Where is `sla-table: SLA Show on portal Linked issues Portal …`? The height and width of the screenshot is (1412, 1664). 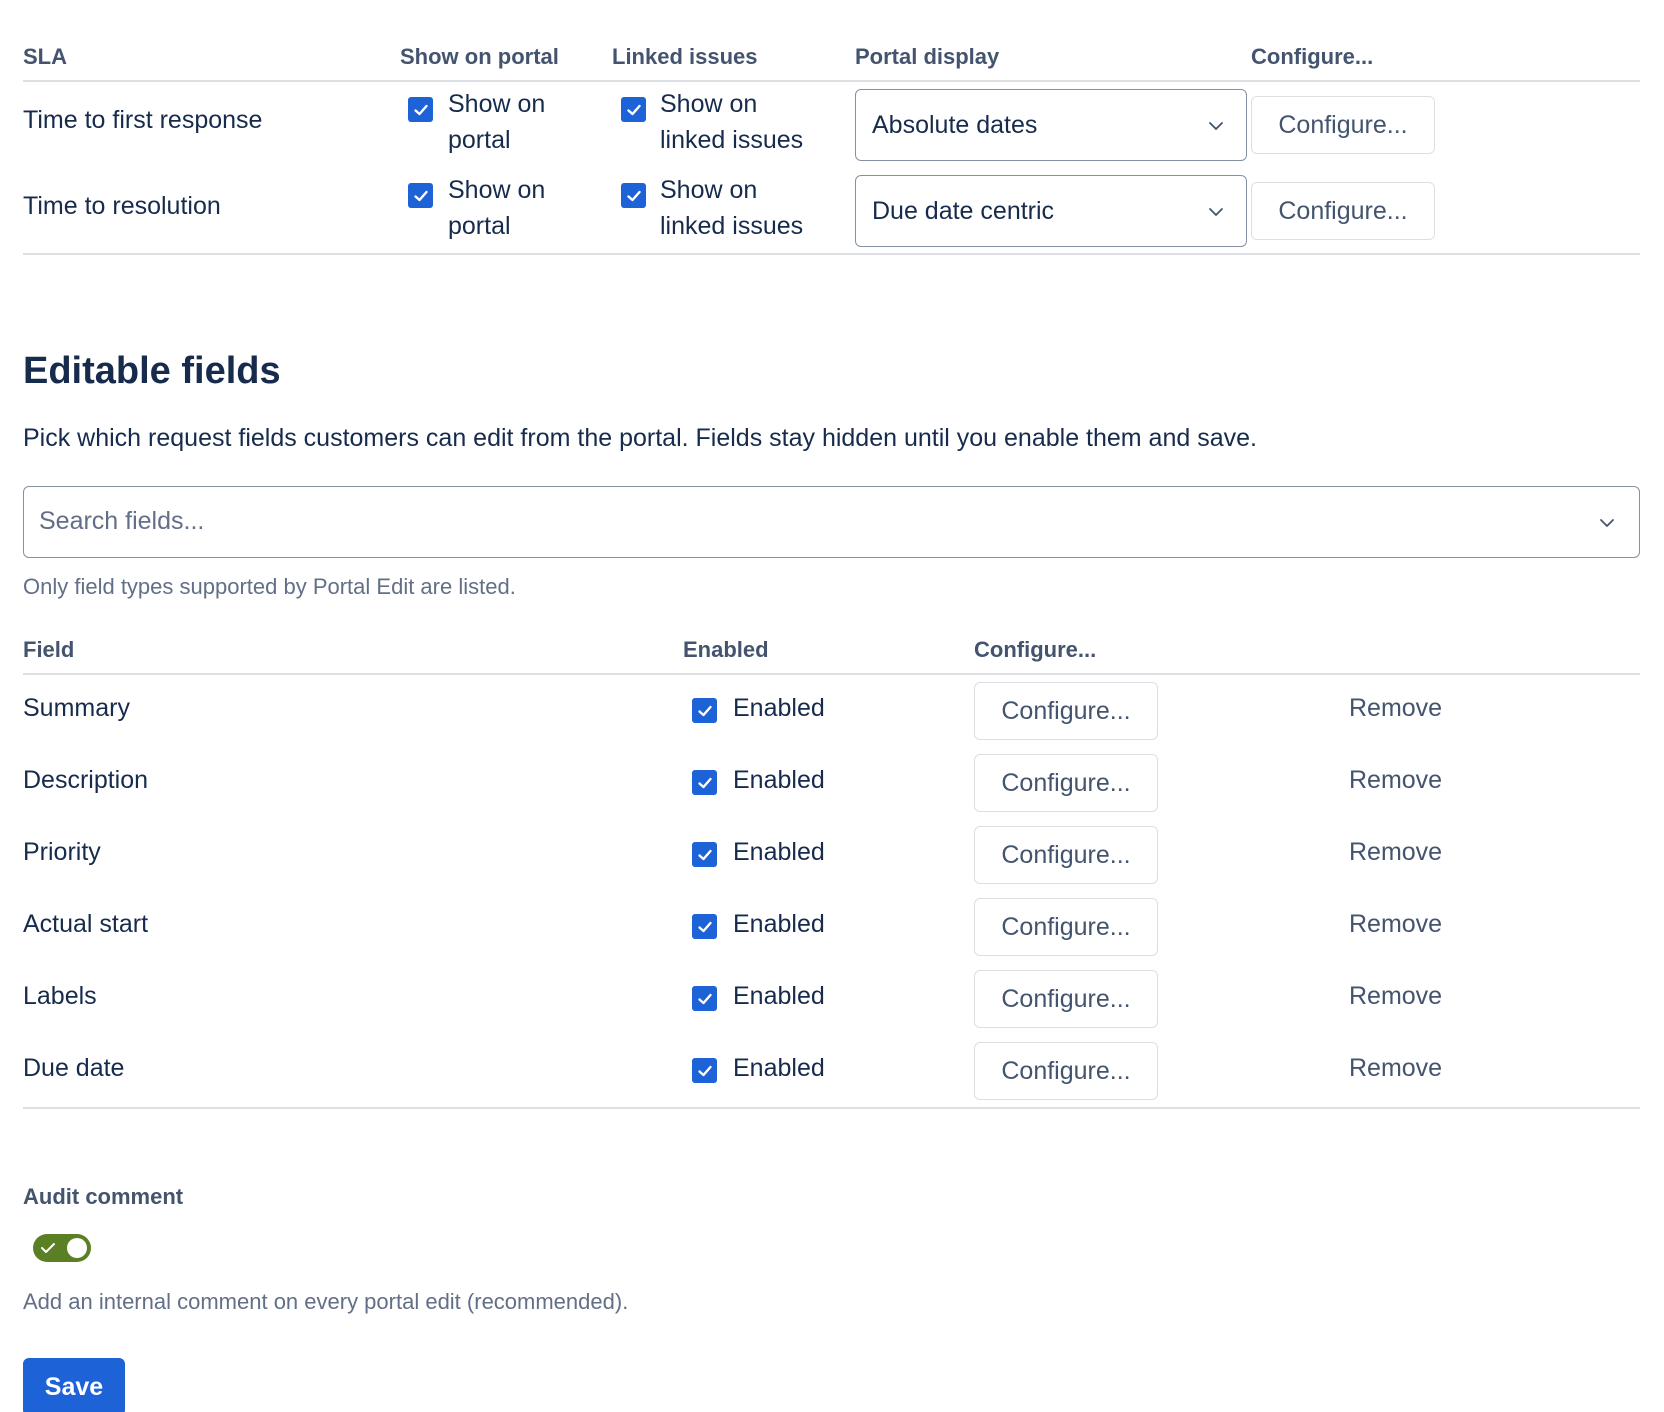 sla-table: SLA Show on portal Linked issues Portal … is located at coordinates (831, 149).